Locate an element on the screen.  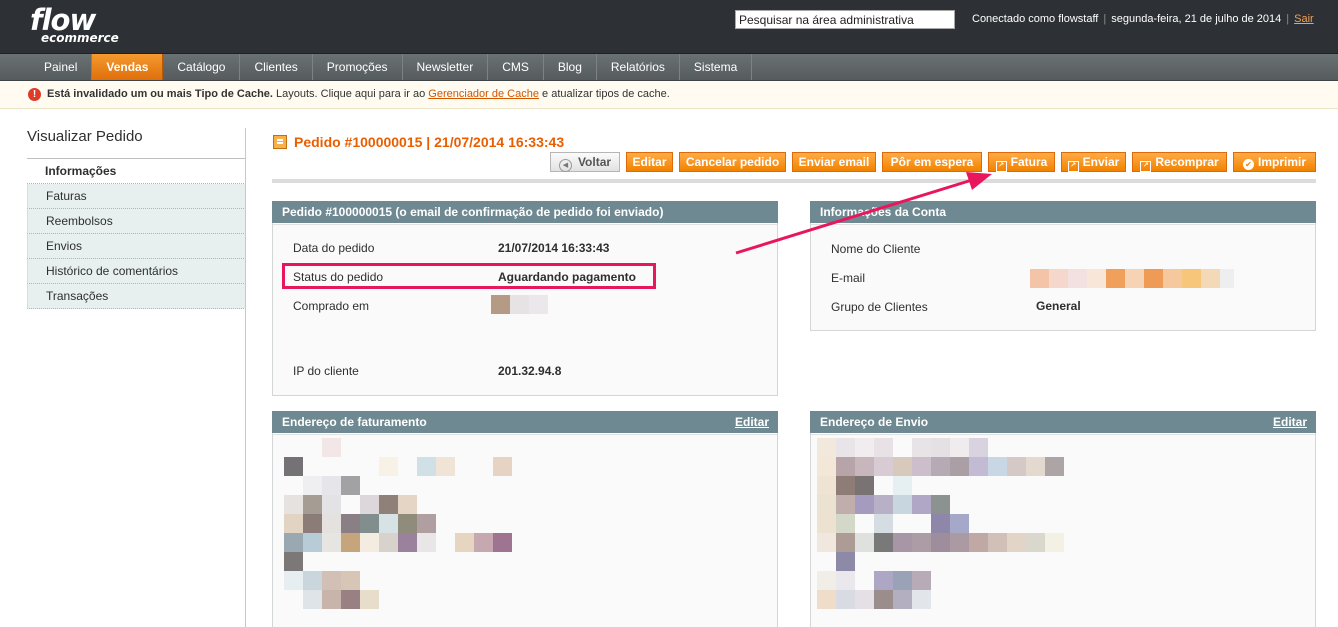
back-button-label: Voltar is located at coordinates (594, 162).